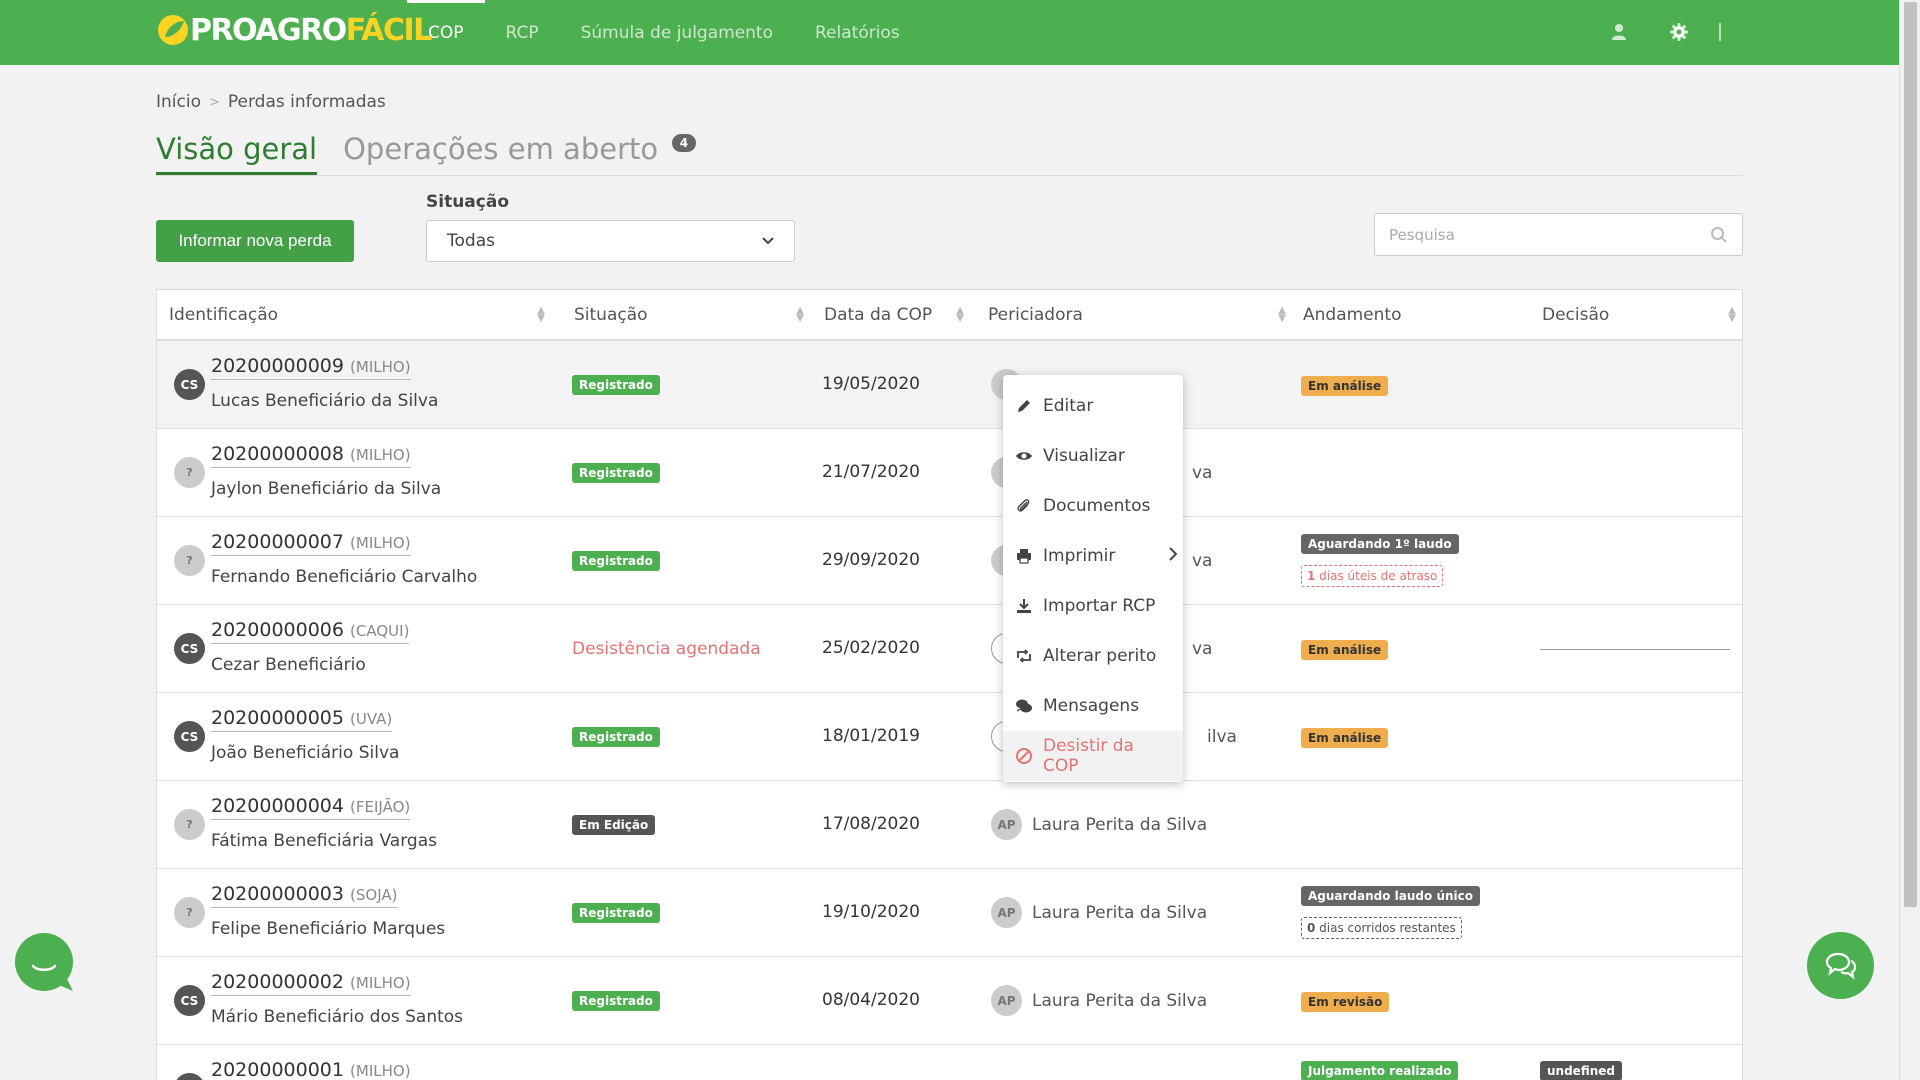  Describe the element at coordinates (1380, 1070) in the screenshot. I see `progress-badge: Julgamento realizado` at that location.